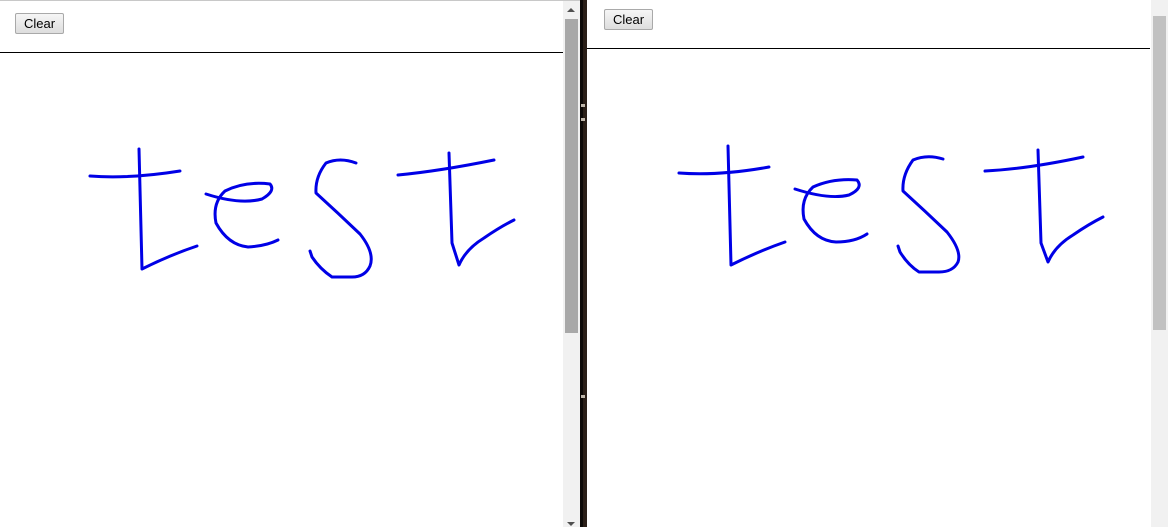  I want to click on scroll-down-icon, so click(571, 524).